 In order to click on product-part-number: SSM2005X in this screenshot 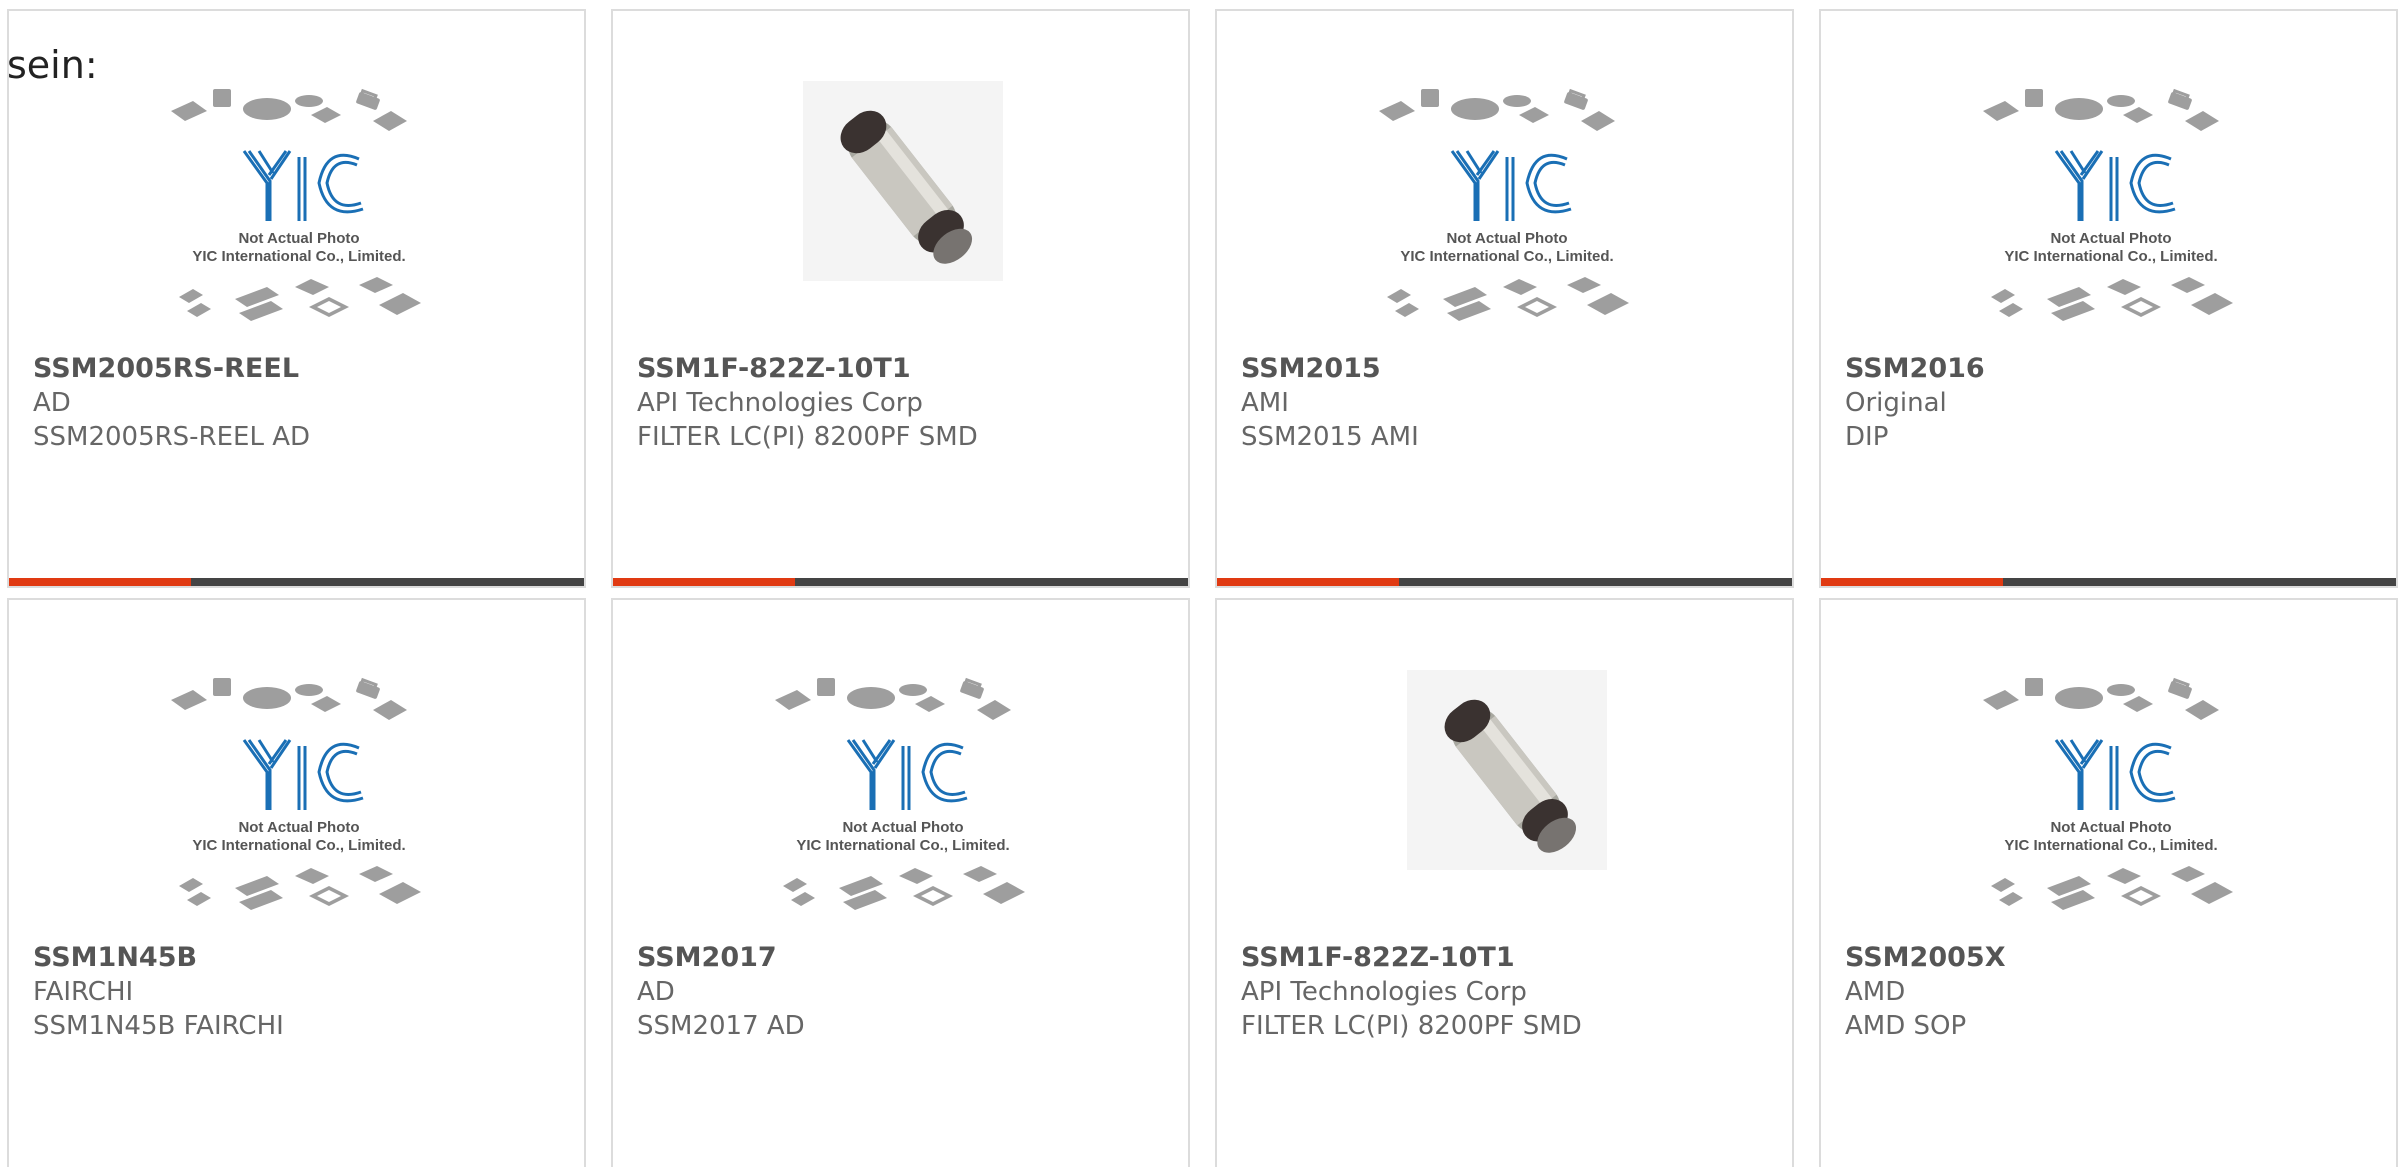, I will do `click(2115, 958)`.